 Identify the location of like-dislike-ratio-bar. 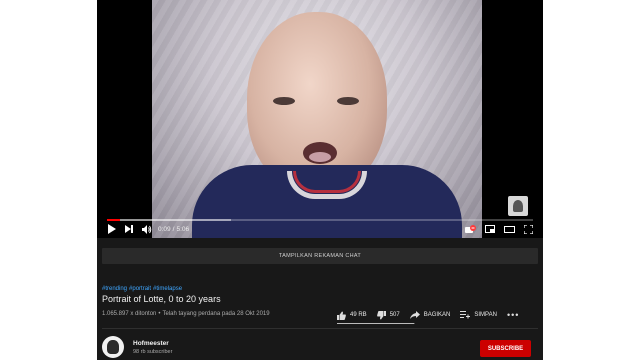
(376, 323).